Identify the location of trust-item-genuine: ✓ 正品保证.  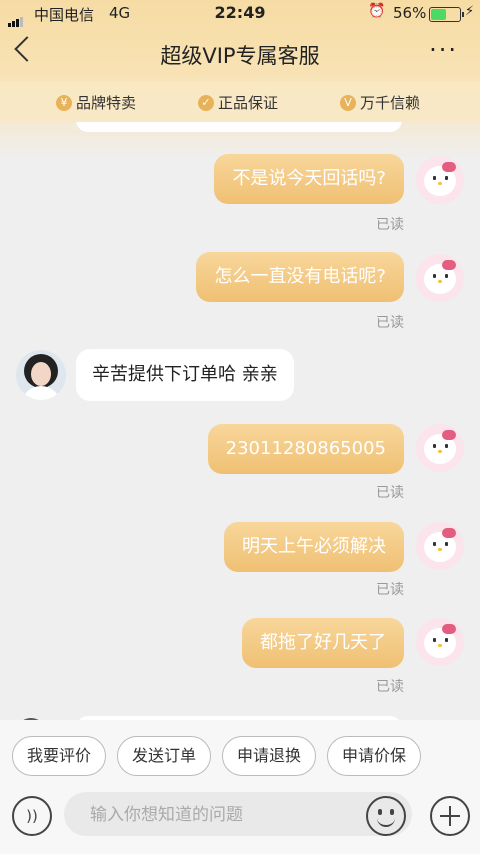
(238, 102).